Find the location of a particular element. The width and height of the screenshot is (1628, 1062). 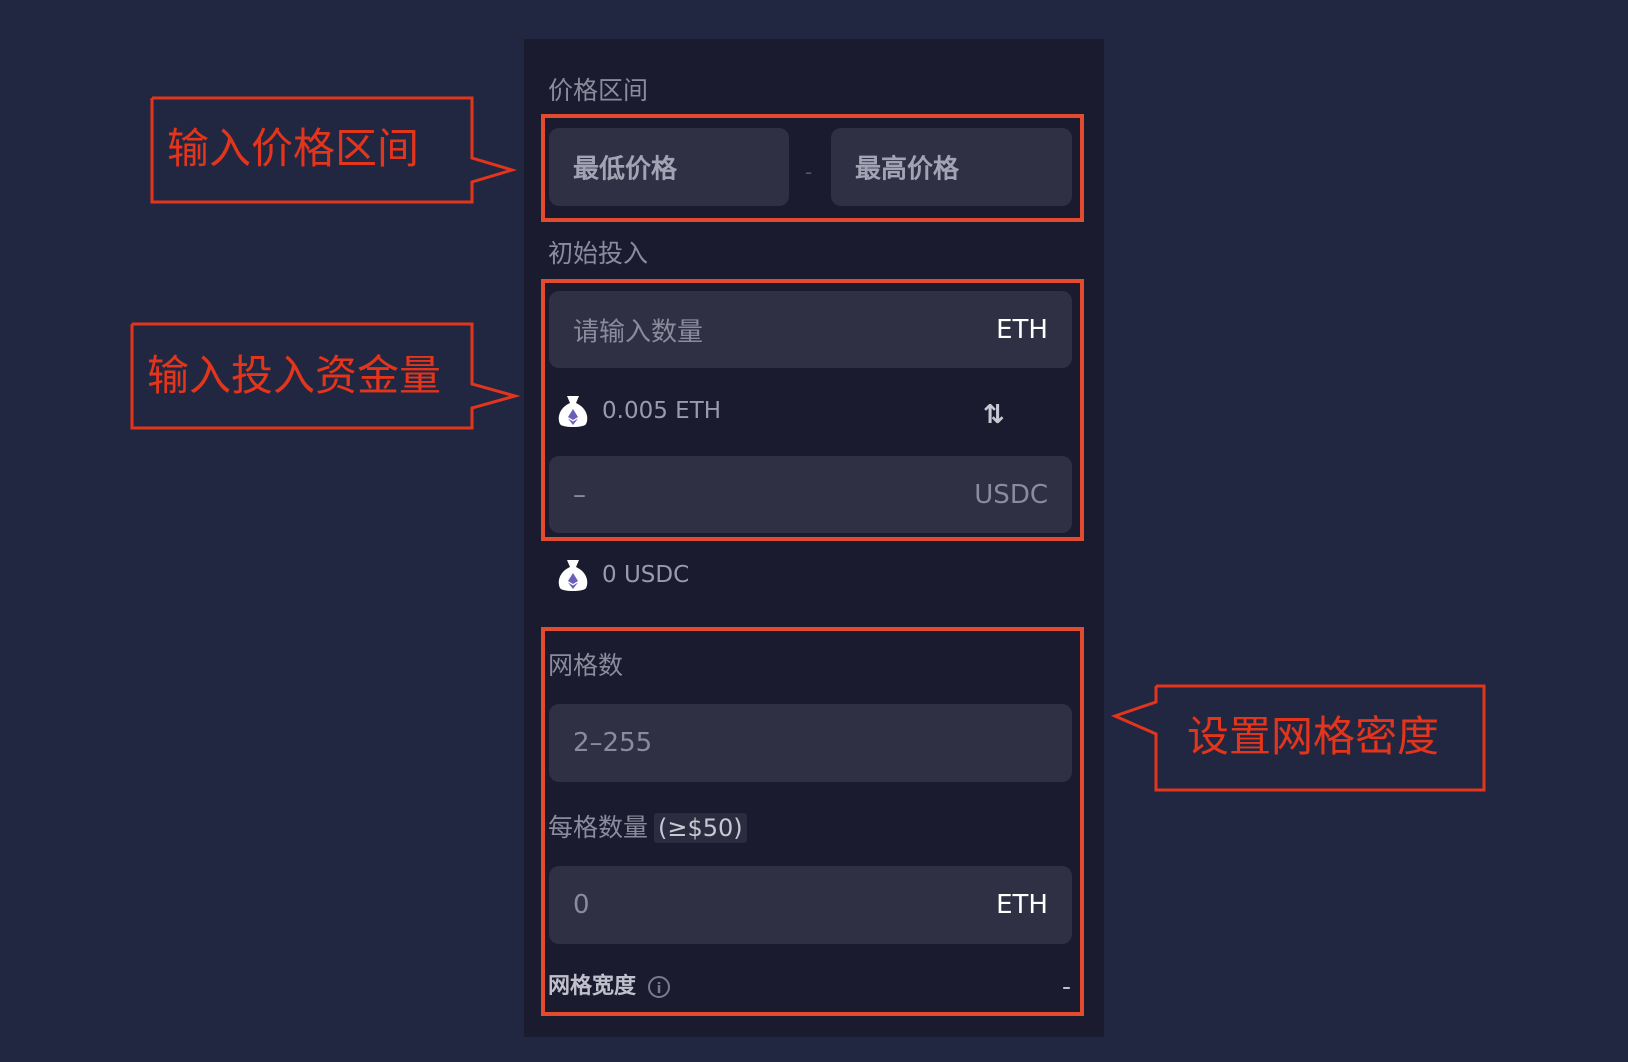

callout-grid-density-text: 设置网格密度 is located at coordinates (1313, 736).